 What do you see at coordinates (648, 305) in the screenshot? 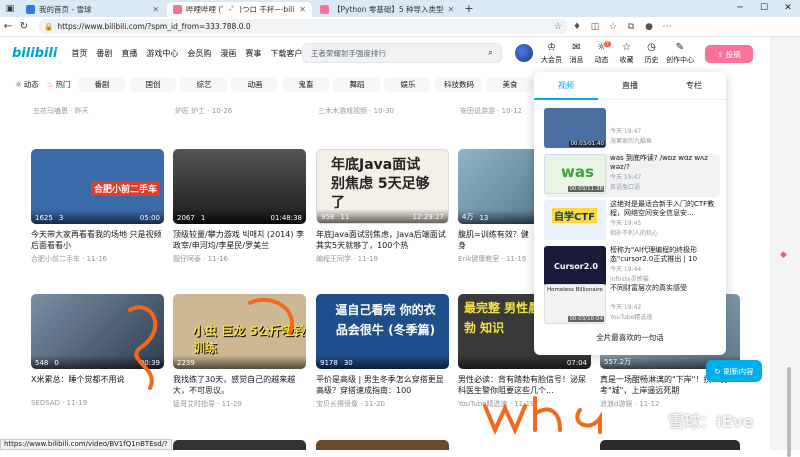
I see `panel-item-info: 不同财富层次的真实感受 今天 19:42 YouTube精选速` at bounding box center [648, 305].